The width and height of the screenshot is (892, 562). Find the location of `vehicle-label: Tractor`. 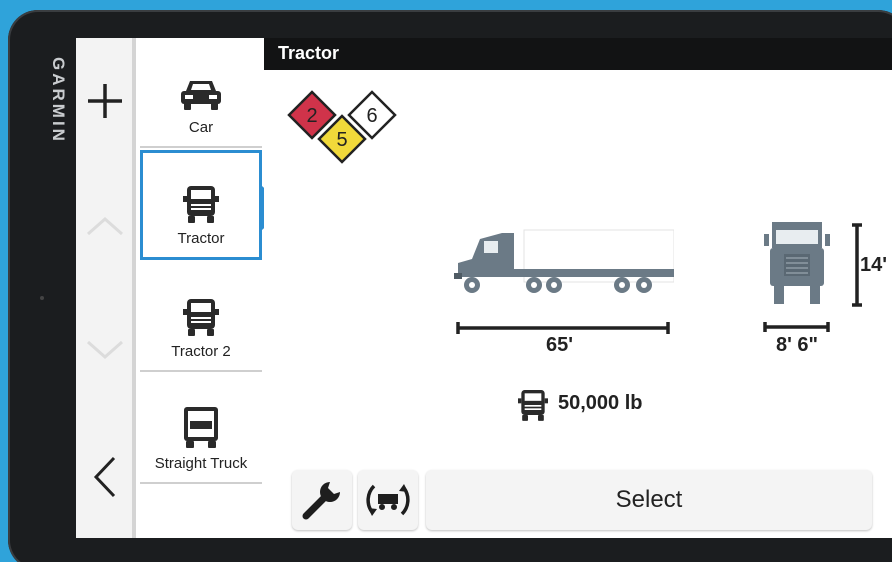

vehicle-label: Tractor is located at coordinates (201, 238).